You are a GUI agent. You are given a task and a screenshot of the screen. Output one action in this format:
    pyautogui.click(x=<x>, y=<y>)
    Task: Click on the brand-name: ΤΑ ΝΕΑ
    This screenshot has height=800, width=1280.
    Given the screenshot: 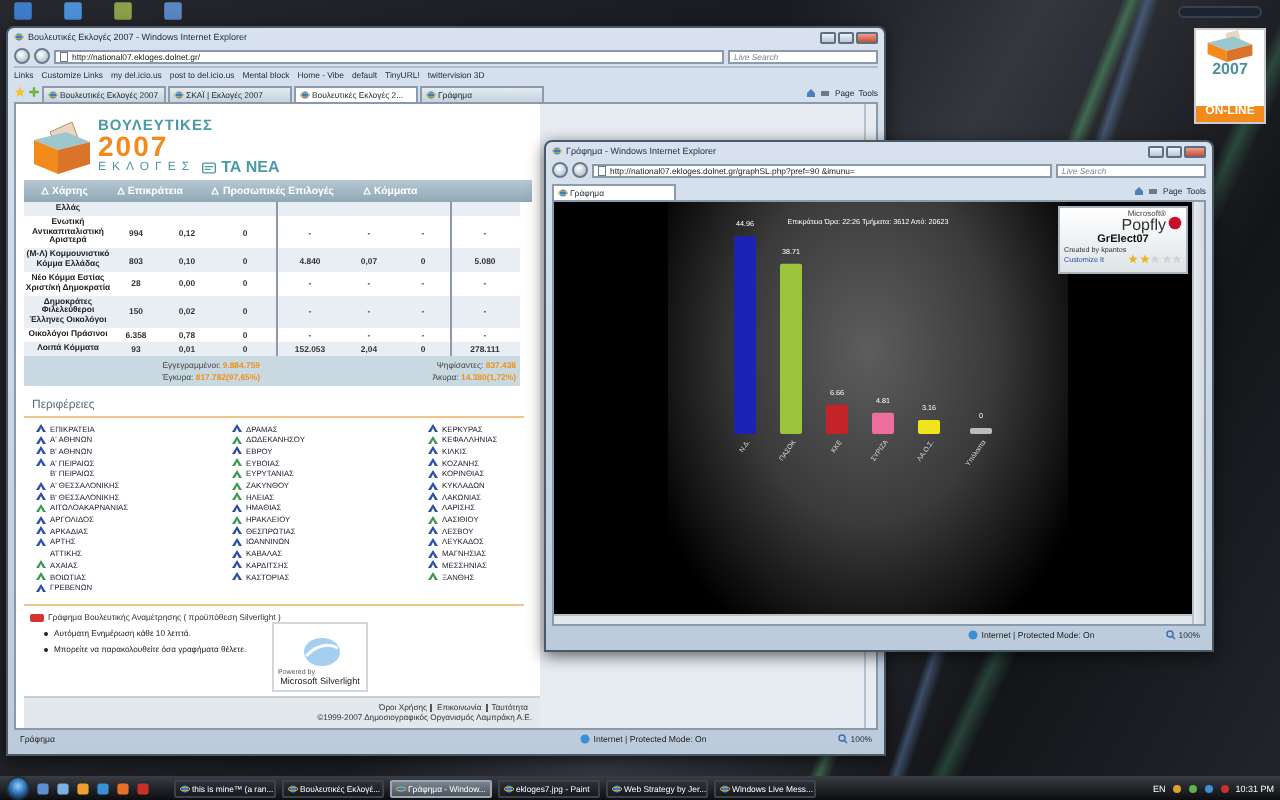 What is the action you would take?
    pyautogui.click(x=250, y=168)
    